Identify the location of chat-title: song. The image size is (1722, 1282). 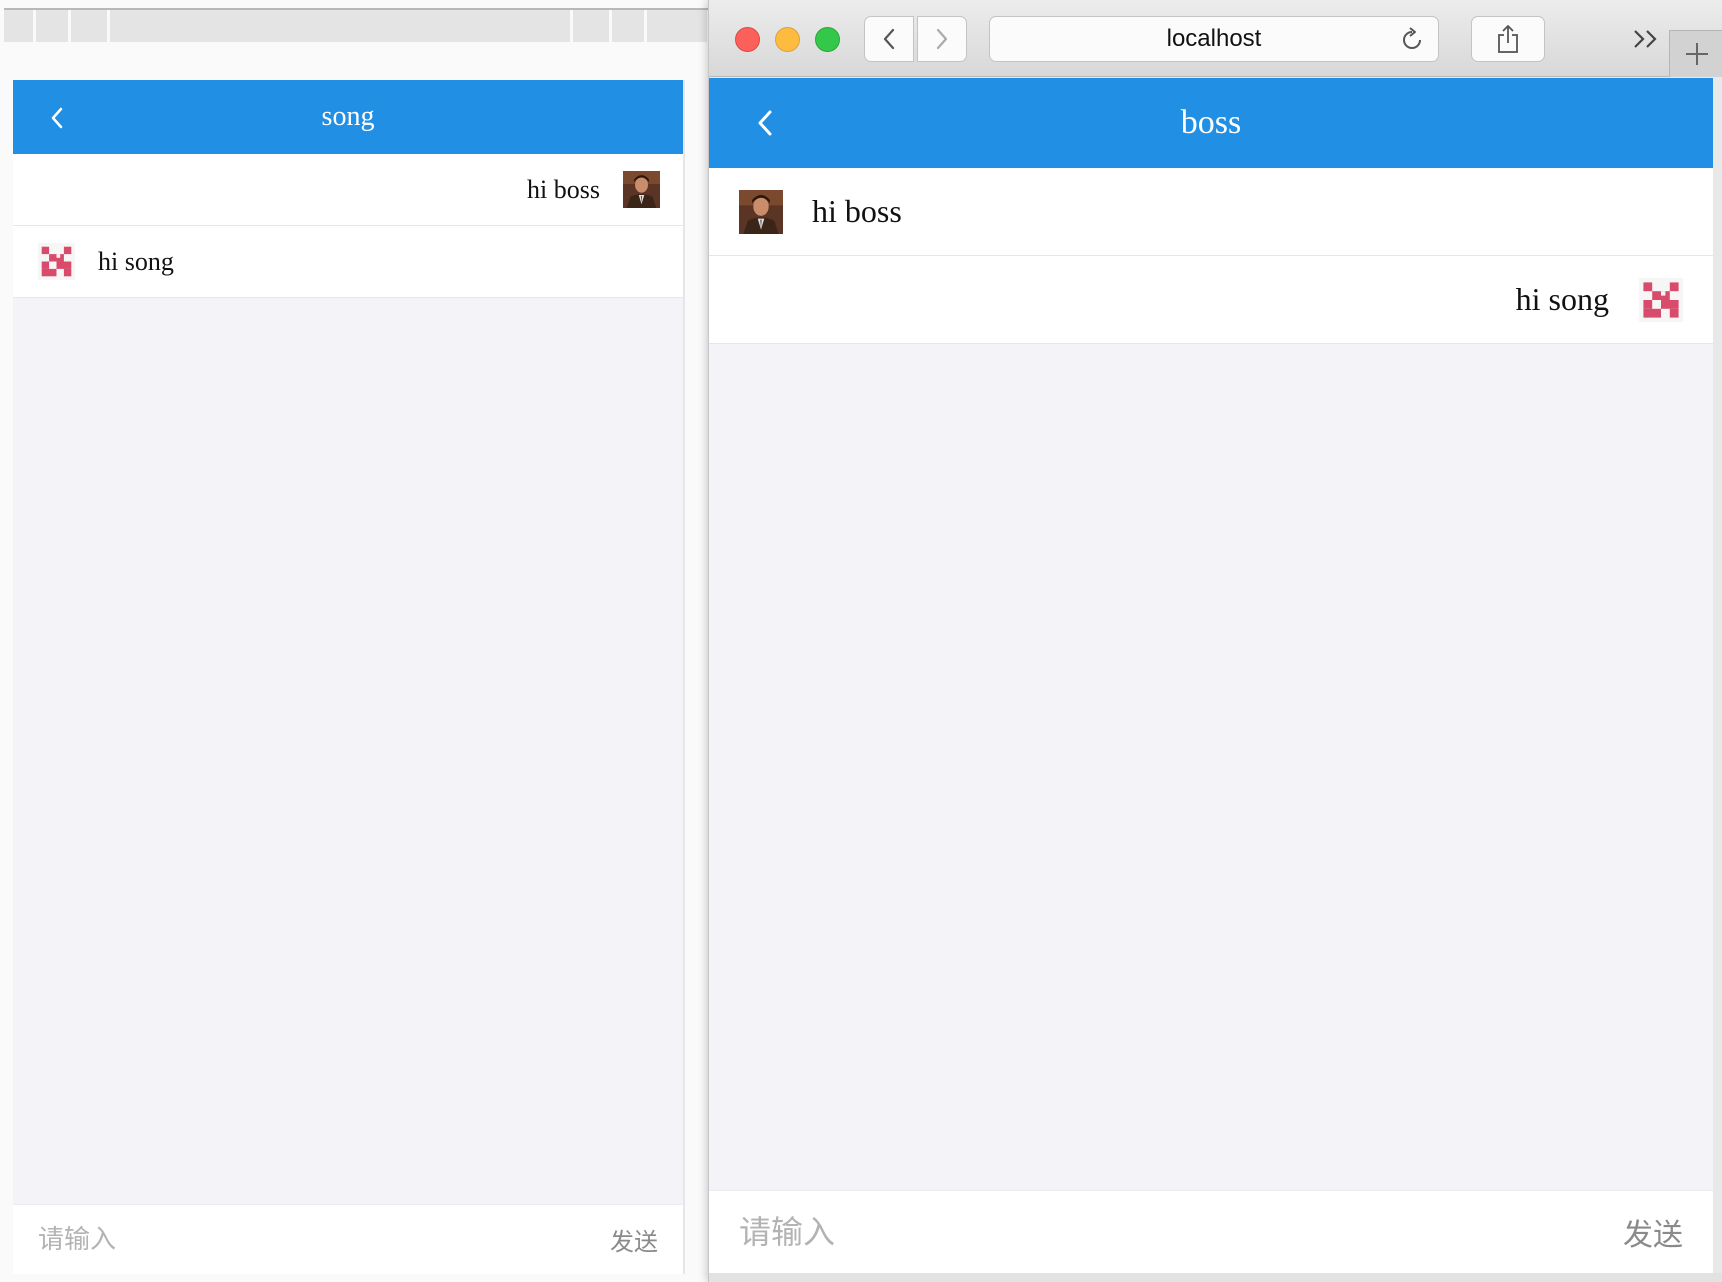
(348, 116).